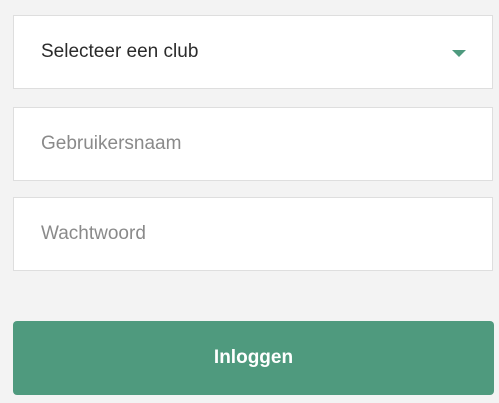  What do you see at coordinates (120, 51) in the screenshot?
I see `club-select-value: Selecteer een club` at bounding box center [120, 51].